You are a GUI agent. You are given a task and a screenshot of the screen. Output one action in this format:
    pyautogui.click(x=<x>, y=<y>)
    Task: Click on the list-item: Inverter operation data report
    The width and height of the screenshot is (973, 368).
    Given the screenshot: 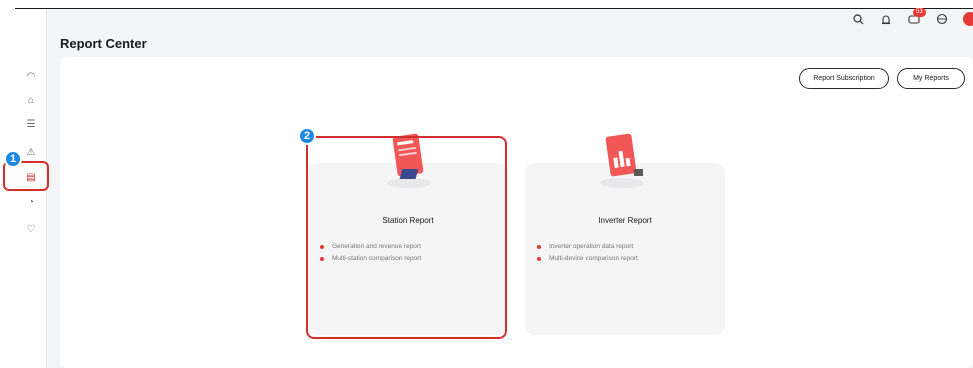 What is the action you would take?
    pyautogui.click(x=587, y=247)
    